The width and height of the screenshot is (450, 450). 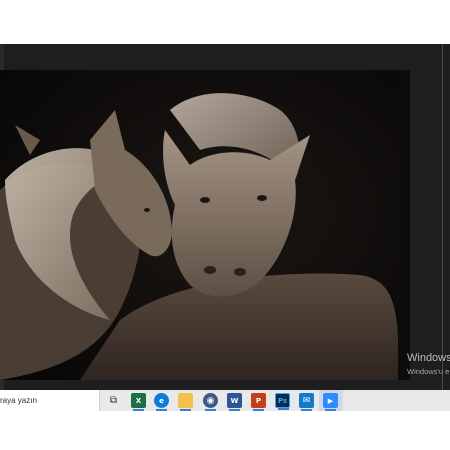 I want to click on search-input, so click(x=48, y=400).